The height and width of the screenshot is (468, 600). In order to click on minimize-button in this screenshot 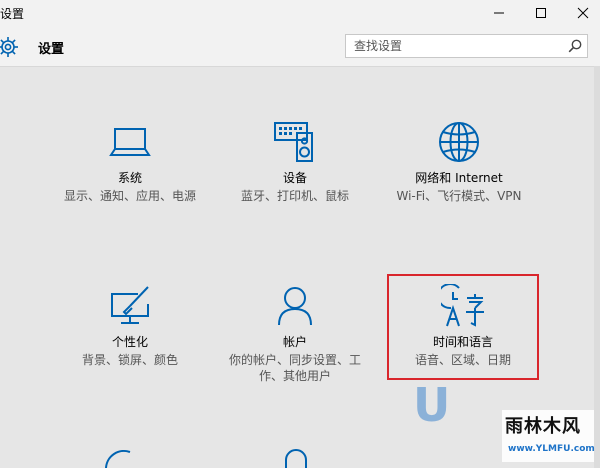, I will do `click(499, 13)`.